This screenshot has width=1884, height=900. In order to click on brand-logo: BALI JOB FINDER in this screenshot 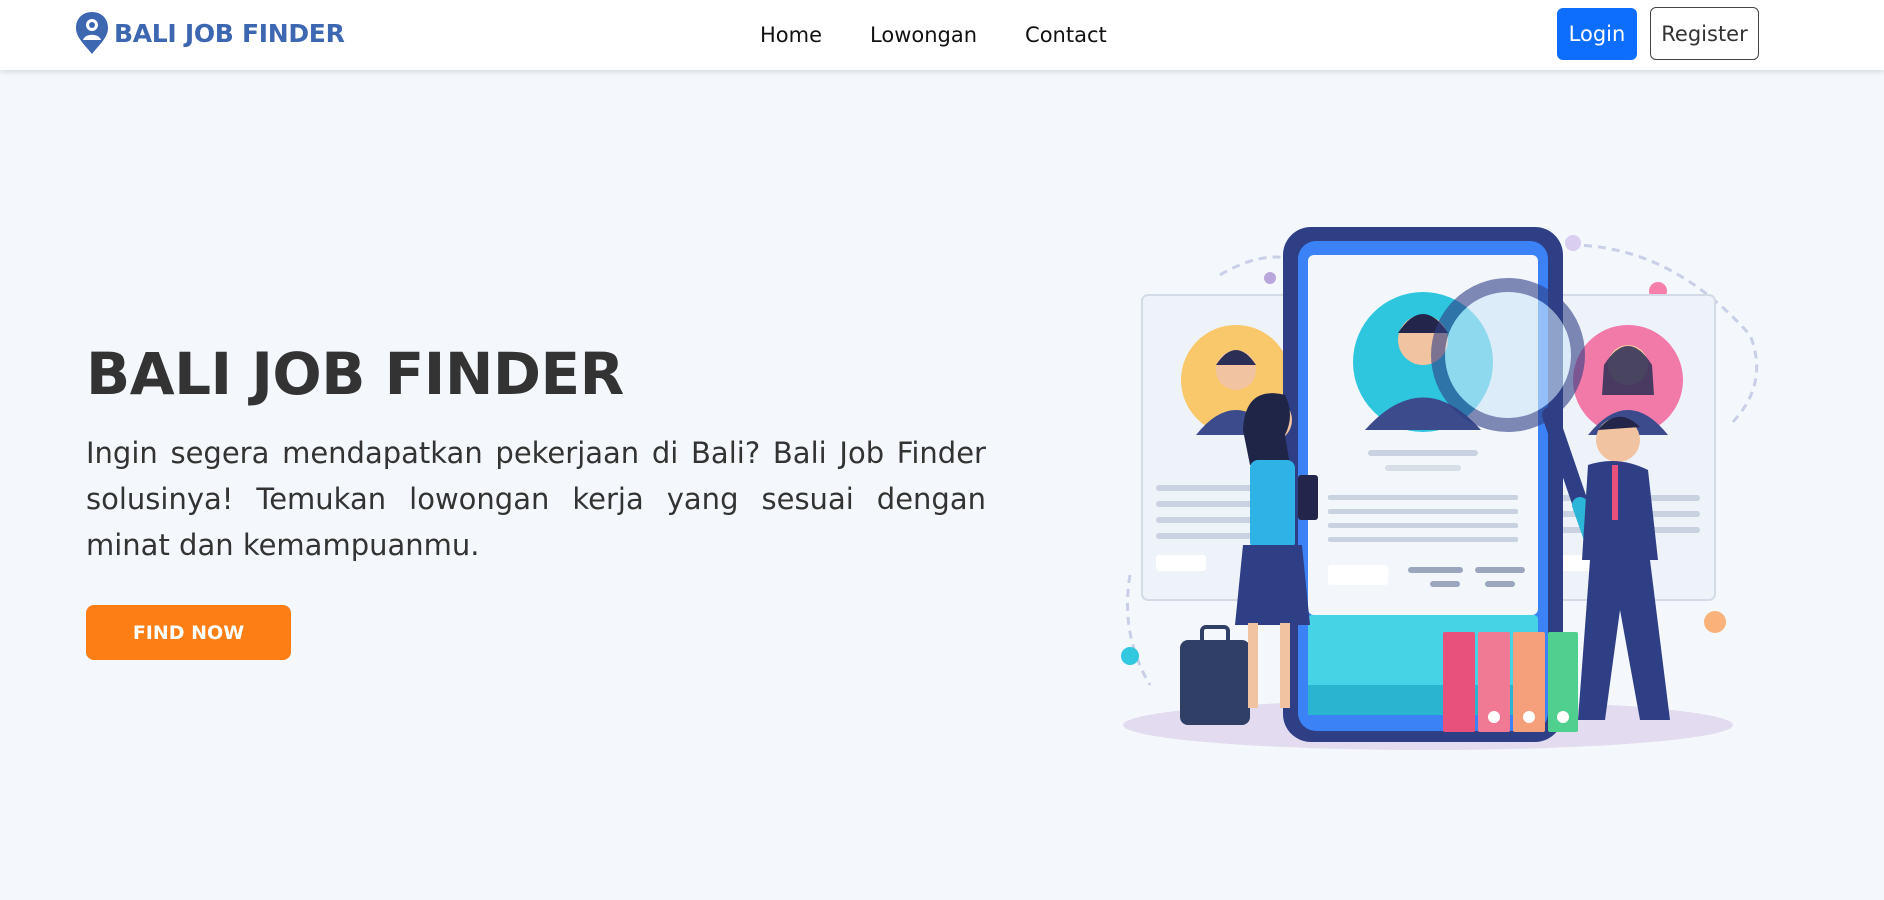, I will do `click(209, 33)`.